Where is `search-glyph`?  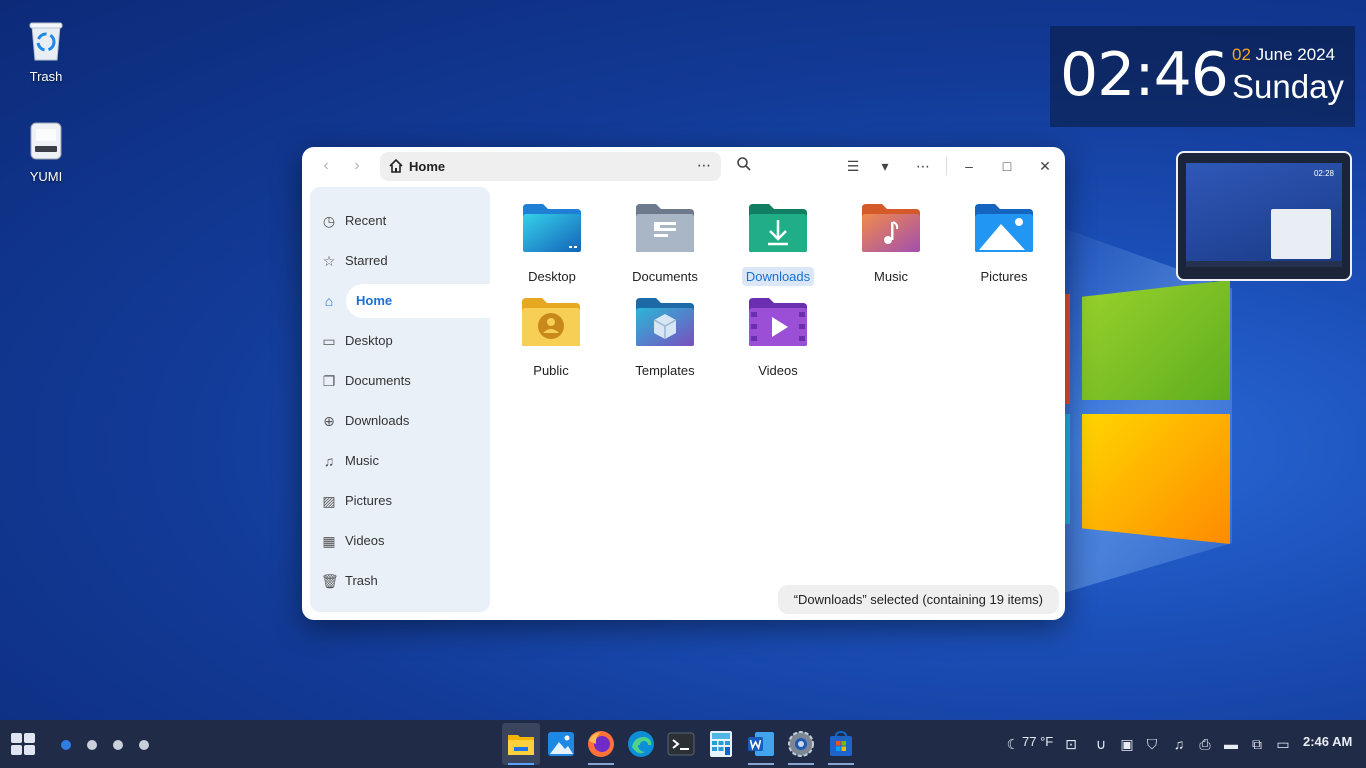 search-glyph is located at coordinates (744, 164).